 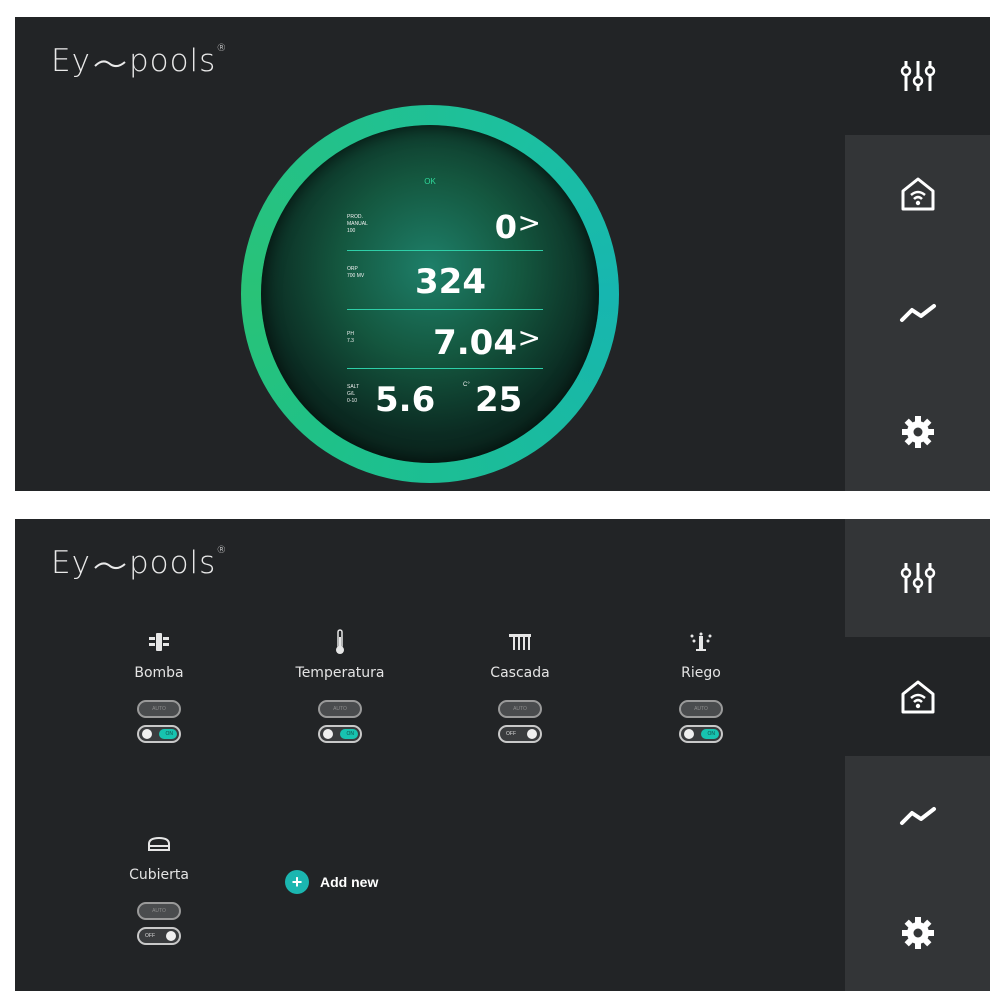 I want to click on gauge-inner: OK PROD. MANUAL 100 0 > ORP 700 mV 324, so click(x=430, y=294).